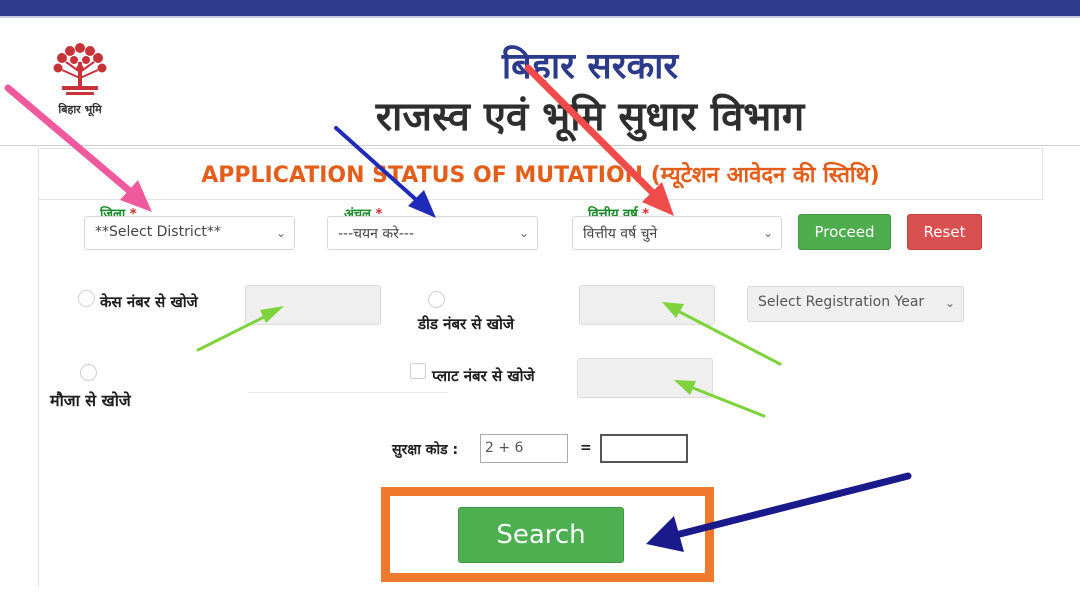 The image size is (1080, 613). Describe the element at coordinates (78, 148) in the screenshot. I see `pink-arrow-icon` at that location.